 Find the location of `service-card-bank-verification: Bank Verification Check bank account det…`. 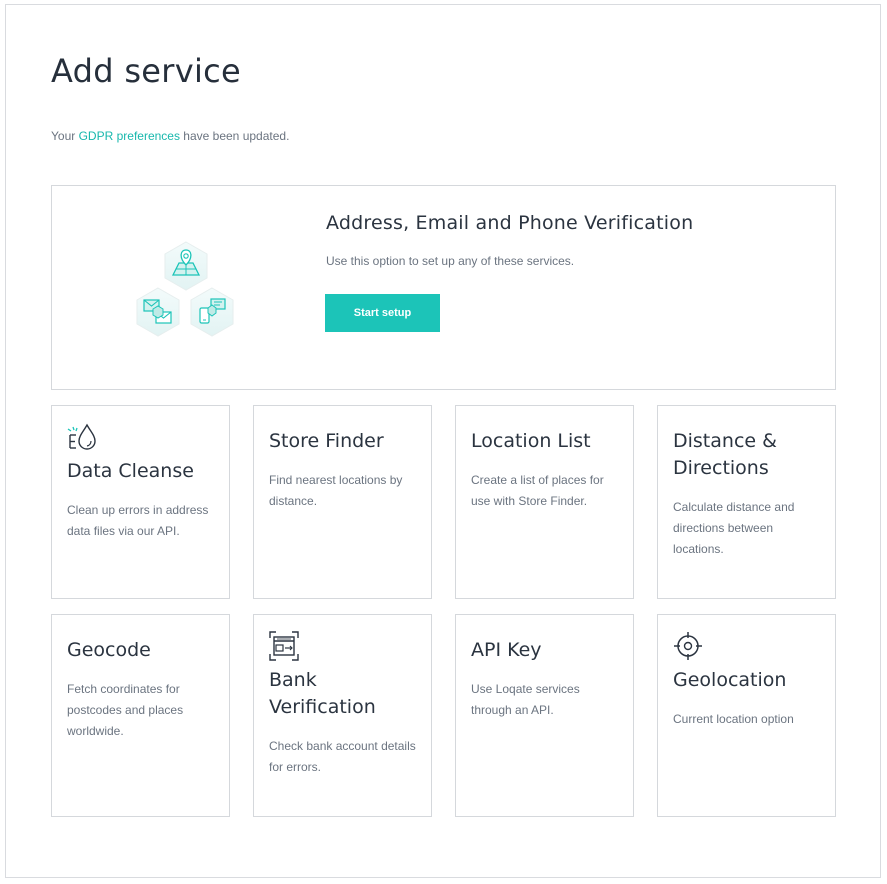

service-card-bank-verification: Bank Verification Check bank account det… is located at coordinates (342, 715).